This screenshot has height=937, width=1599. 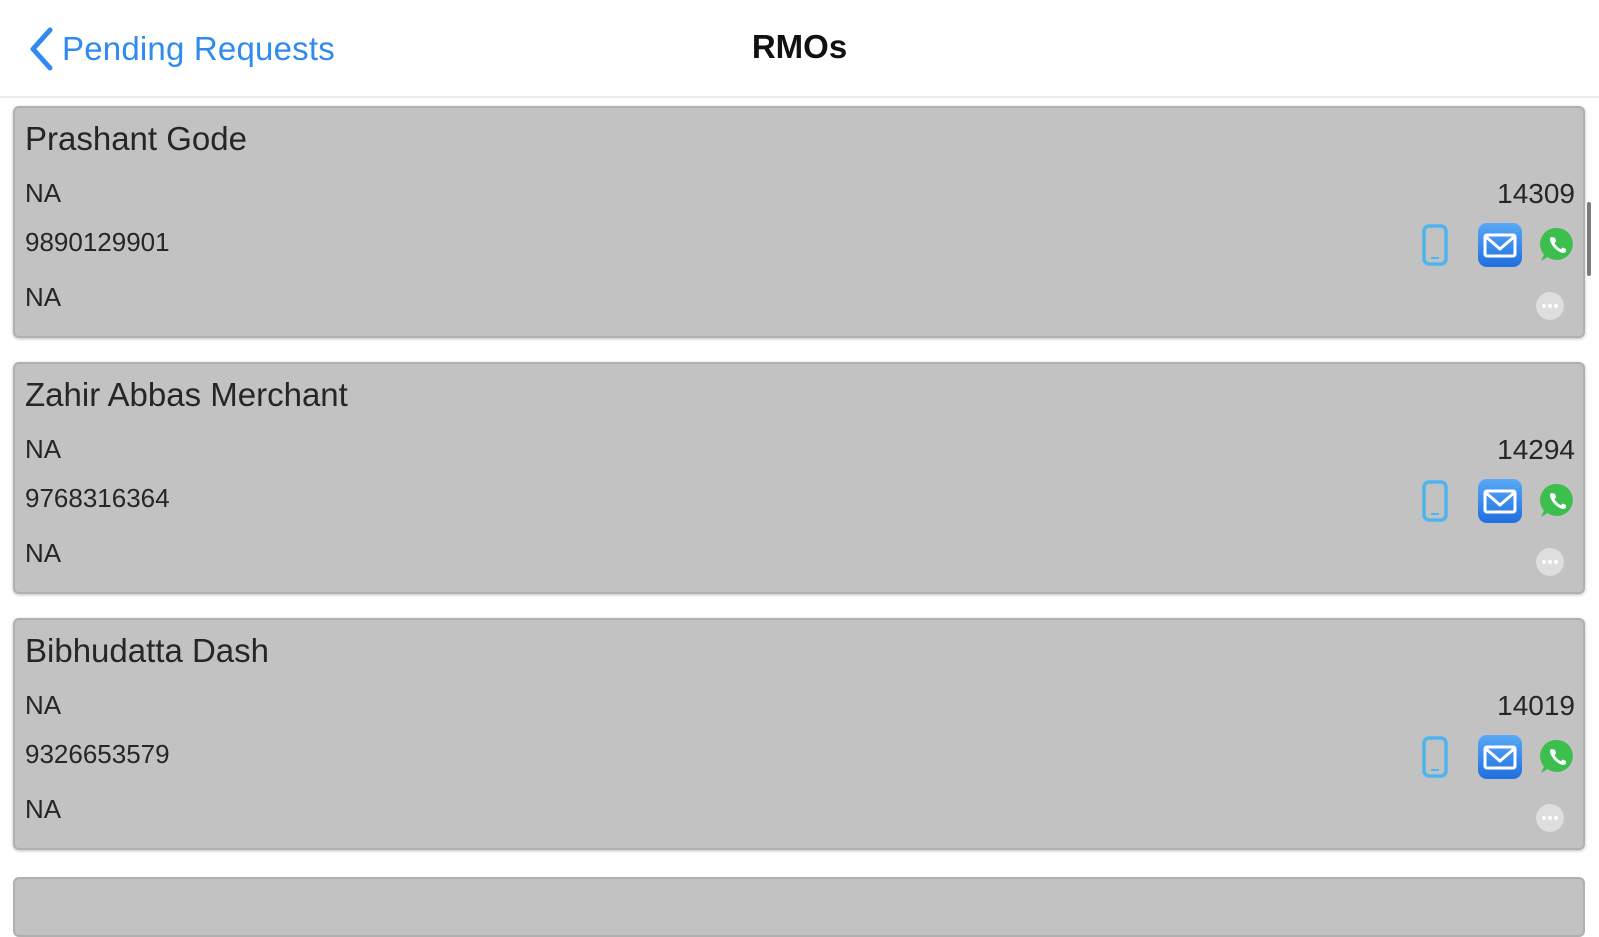 I want to click on page-title: RMOs, so click(x=799, y=46).